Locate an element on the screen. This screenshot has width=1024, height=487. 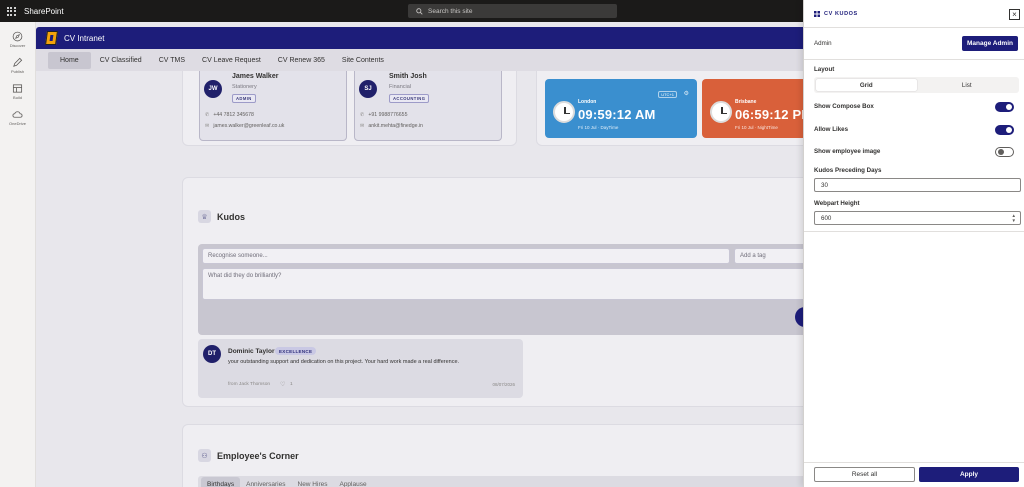
panel-title: CV KUDOS is located at coordinates (841, 14).